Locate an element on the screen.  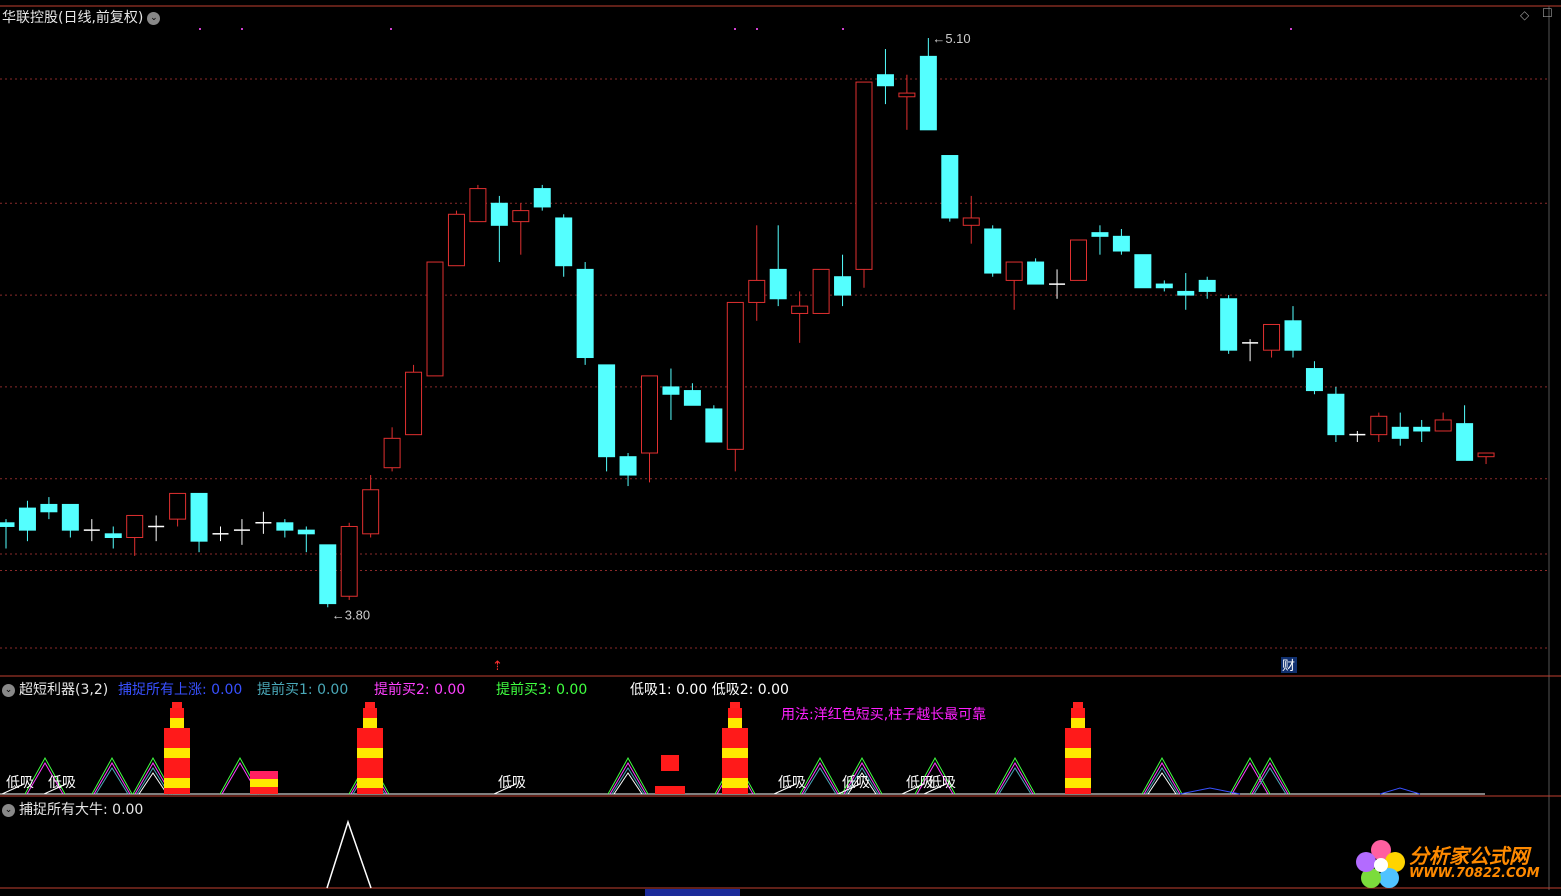
watermark-logo: 分析家公式网 WWW.70822.COM is located at coordinates (1453, 864).